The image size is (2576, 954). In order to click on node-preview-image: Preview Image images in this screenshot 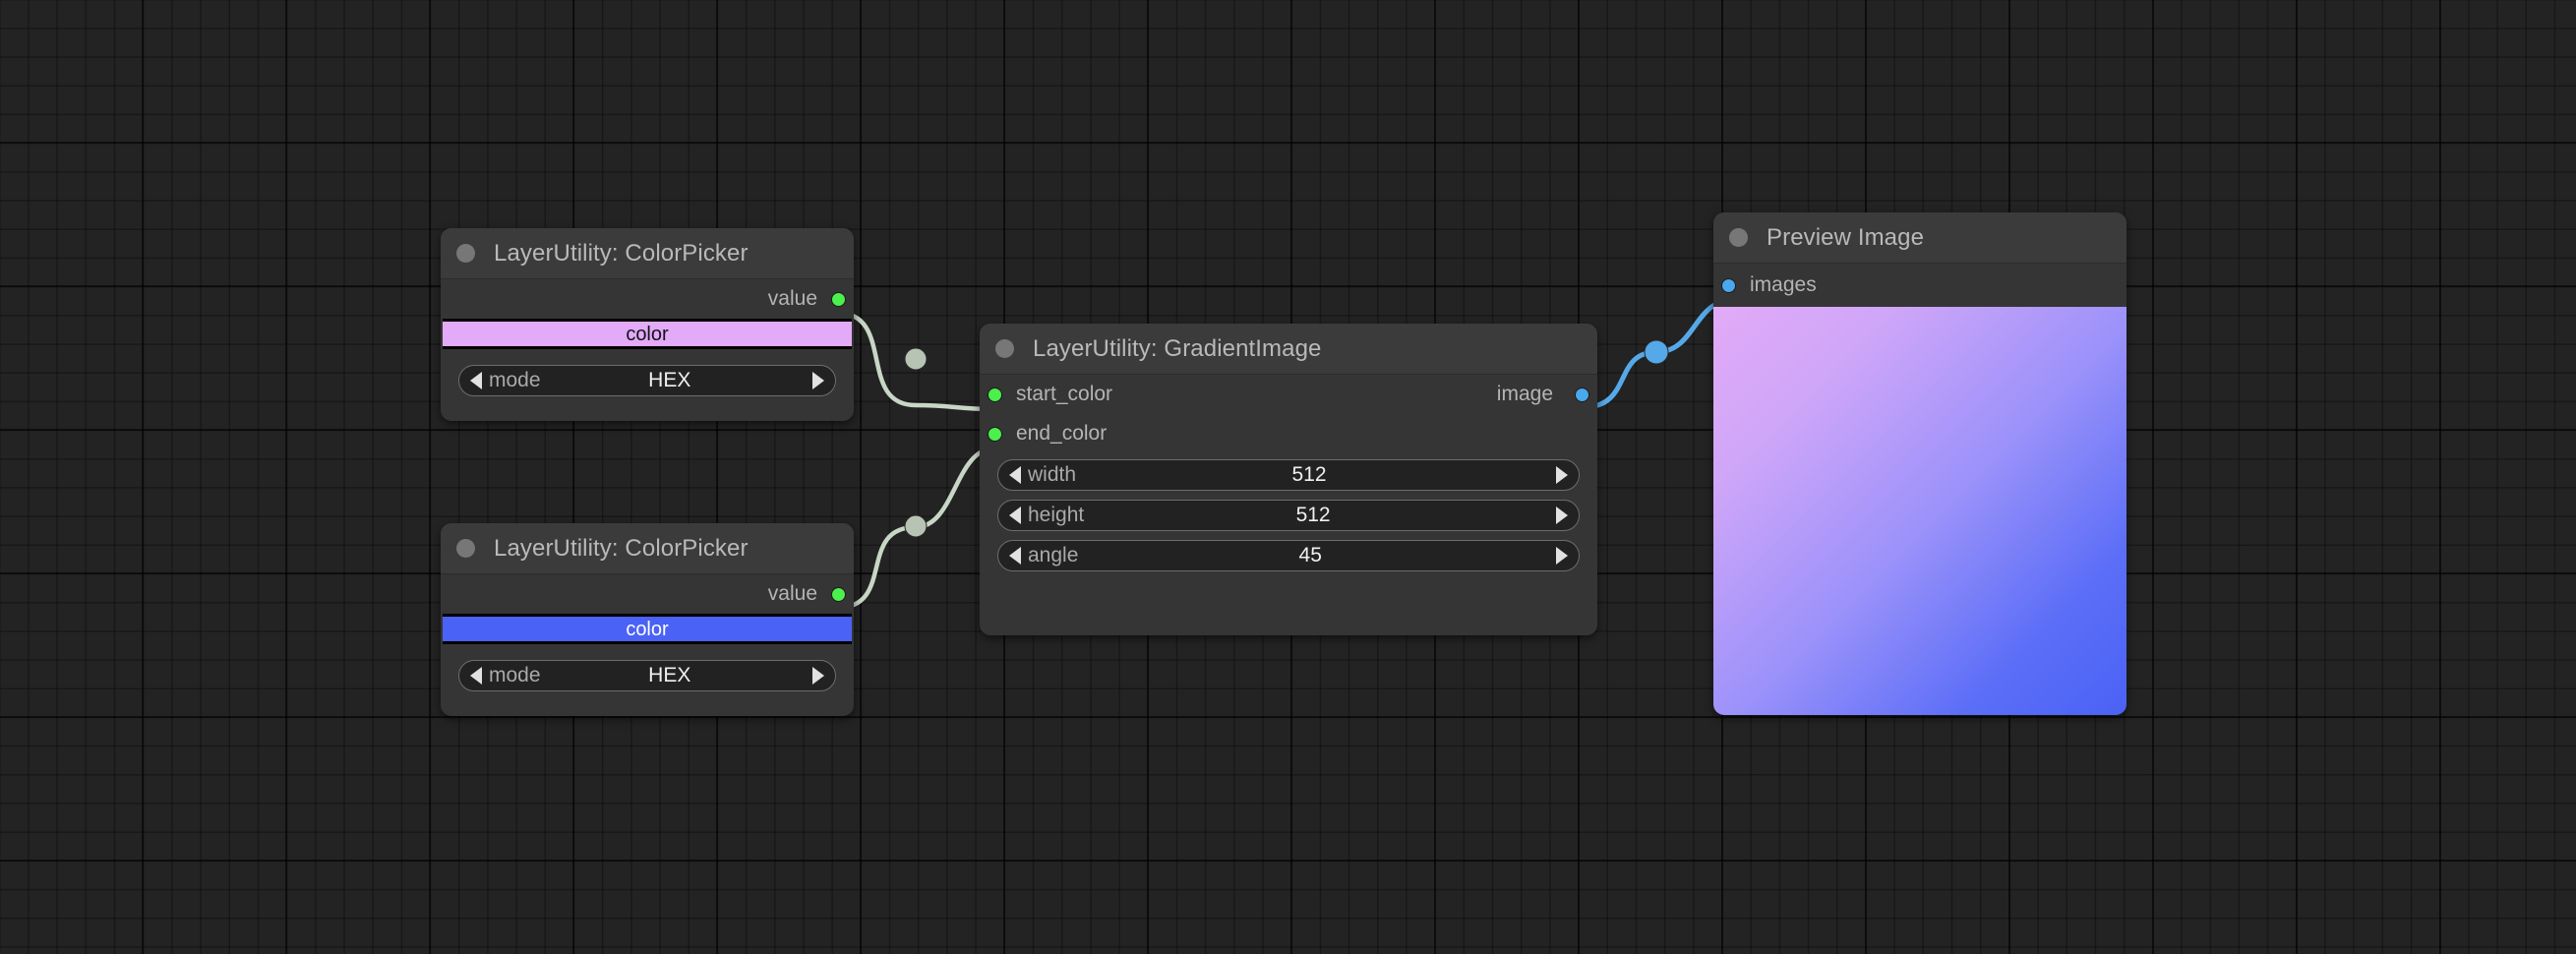, I will do `click(1920, 463)`.